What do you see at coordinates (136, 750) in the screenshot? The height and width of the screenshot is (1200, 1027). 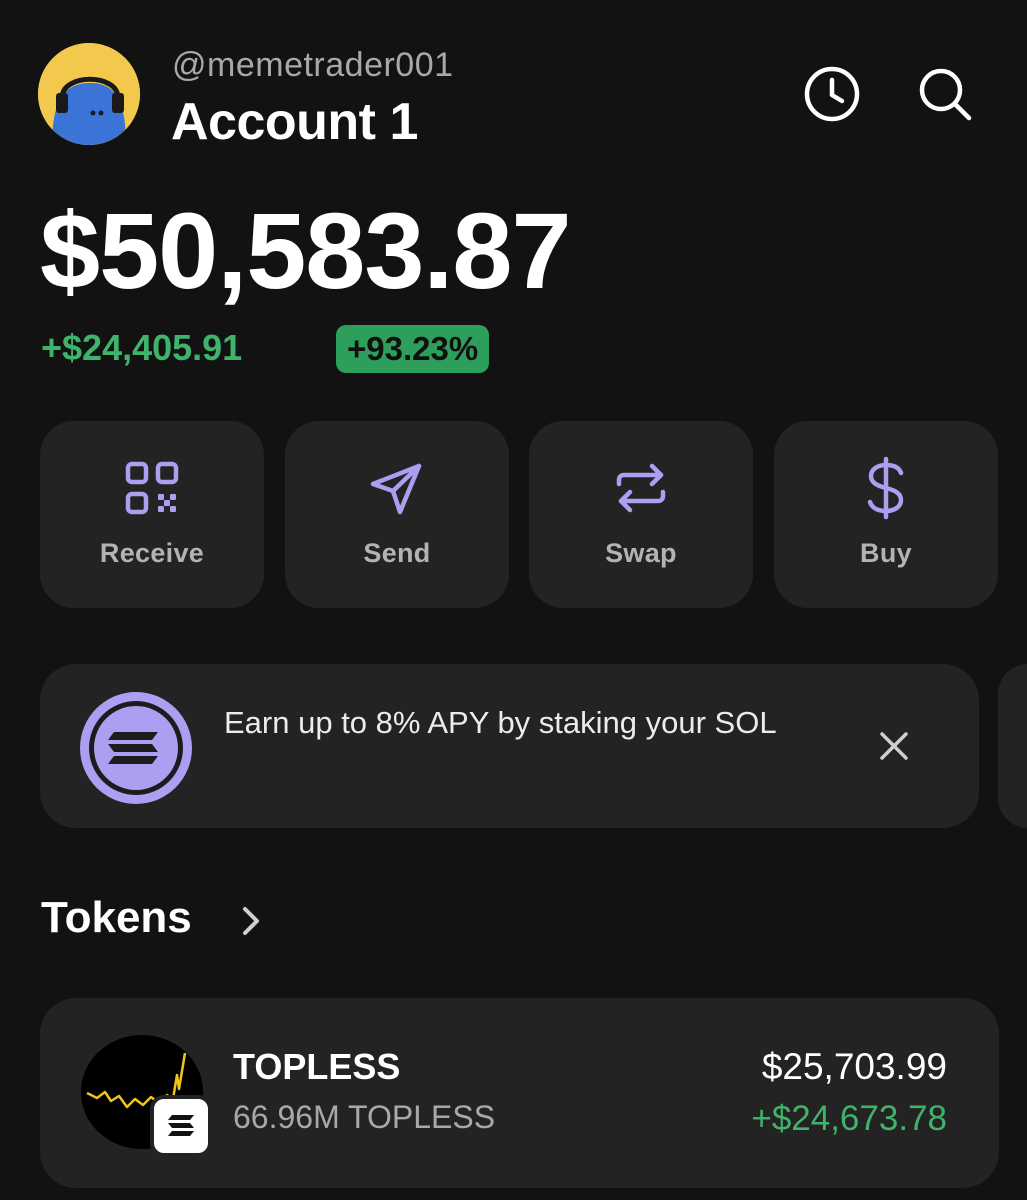 I see `solana-icon` at bounding box center [136, 750].